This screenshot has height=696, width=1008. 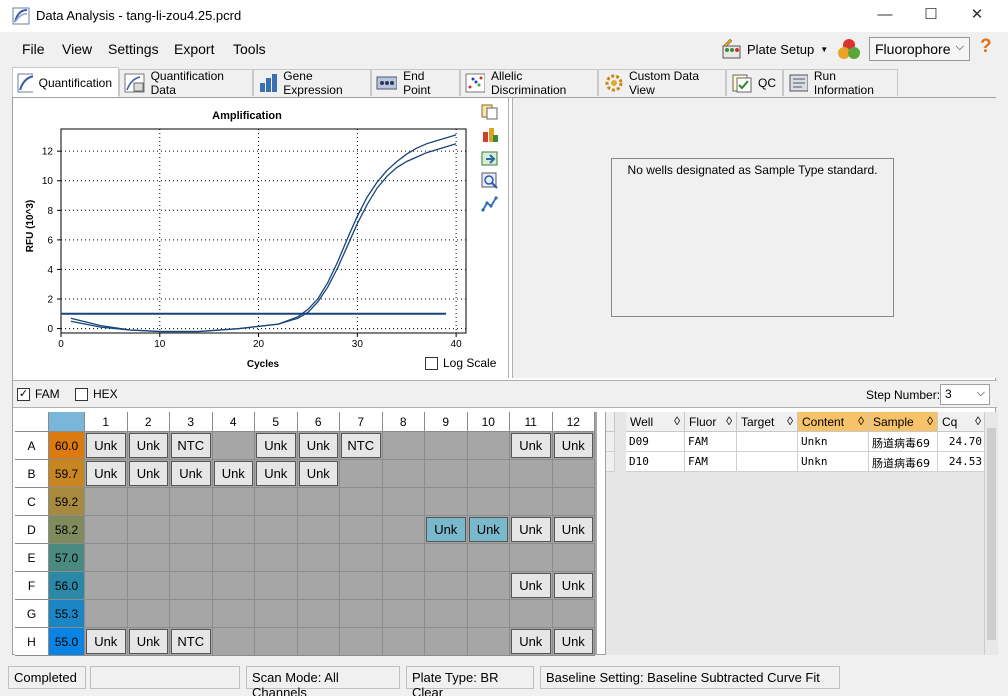 What do you see at coordinates (711, 462) in the screenshot?
I see `table-cell-fluor: FAM` at bounding box center [711, 462].